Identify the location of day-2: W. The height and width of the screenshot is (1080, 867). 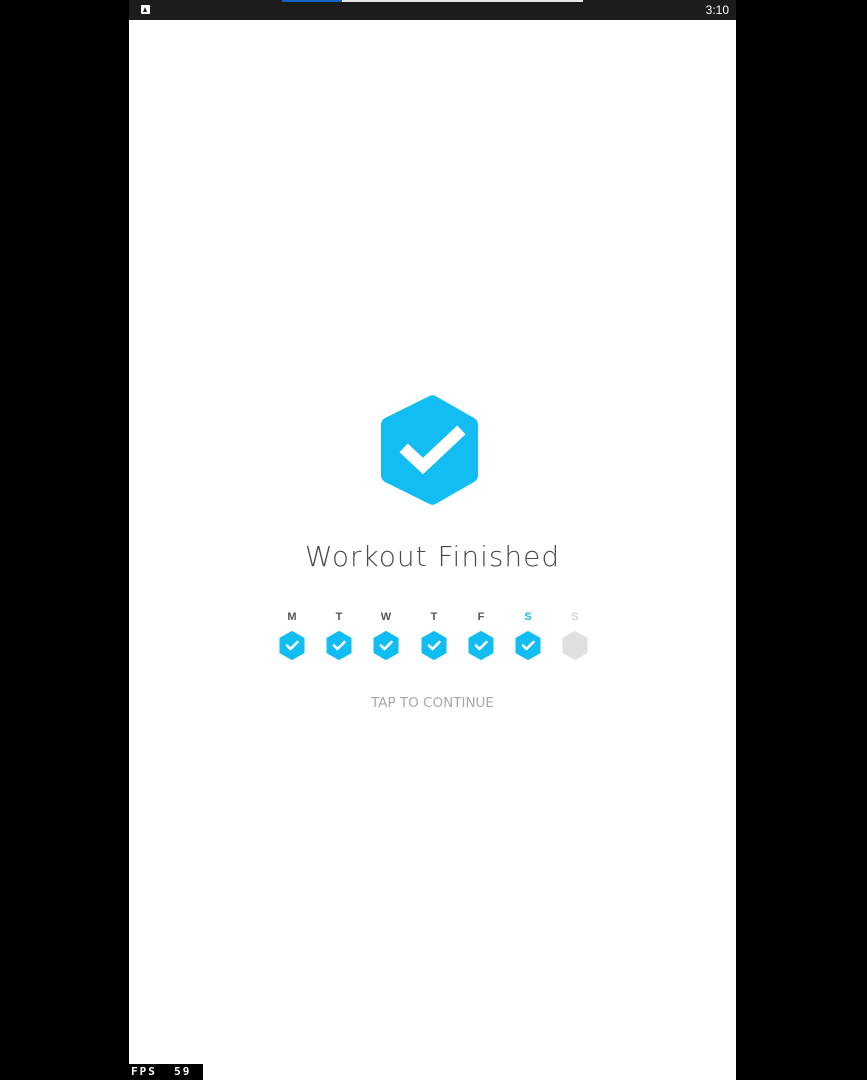
(386, 637).